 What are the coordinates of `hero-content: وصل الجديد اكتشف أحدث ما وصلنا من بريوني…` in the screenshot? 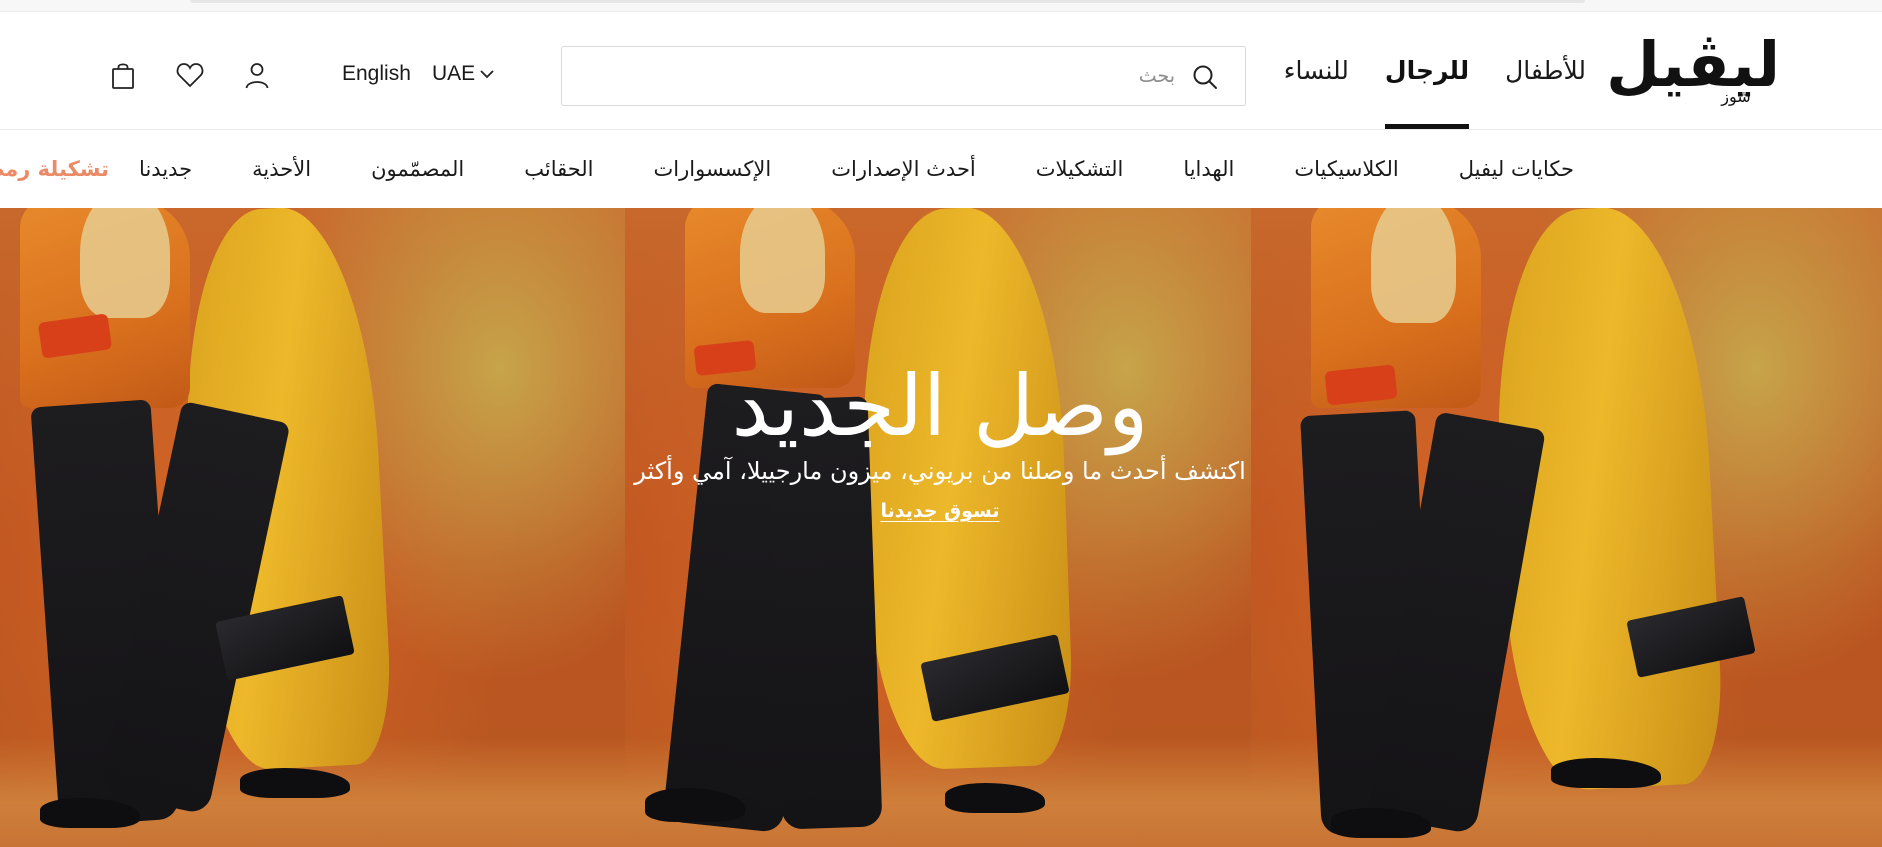 It's located at (940, 440).